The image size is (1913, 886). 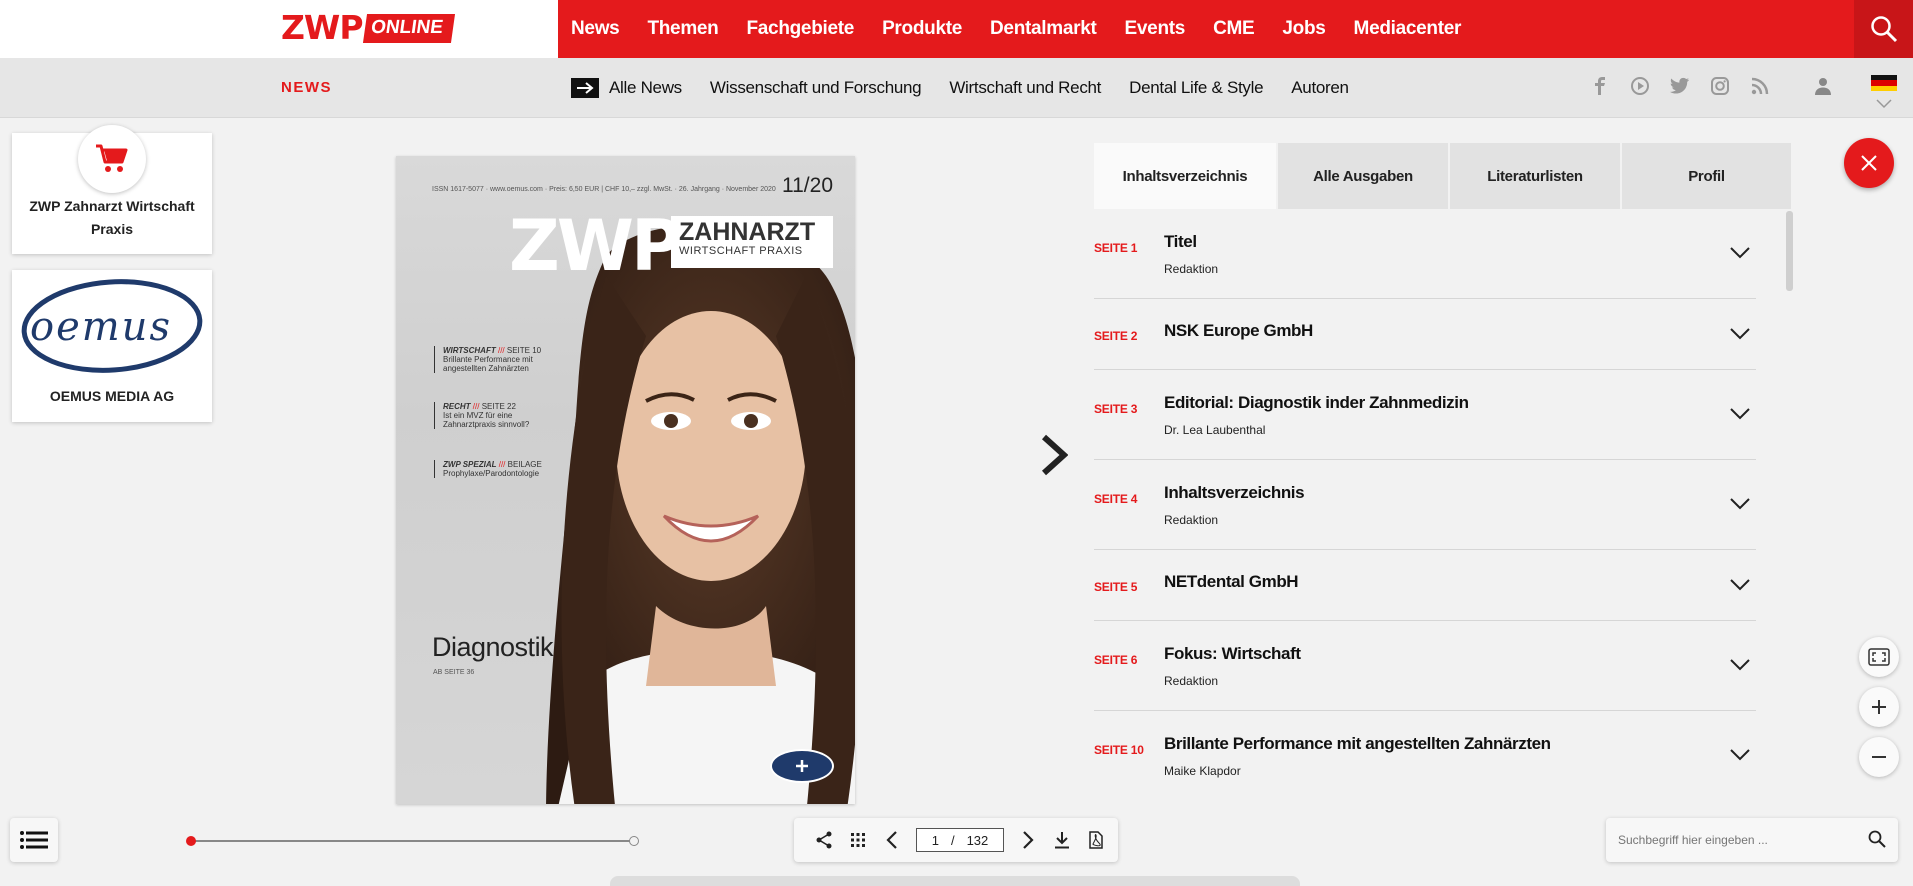 What do you see at coordinates (1706, 176) in the screenshot?
I see `tab-profil: Profil` at bounding box center [1706, 176].